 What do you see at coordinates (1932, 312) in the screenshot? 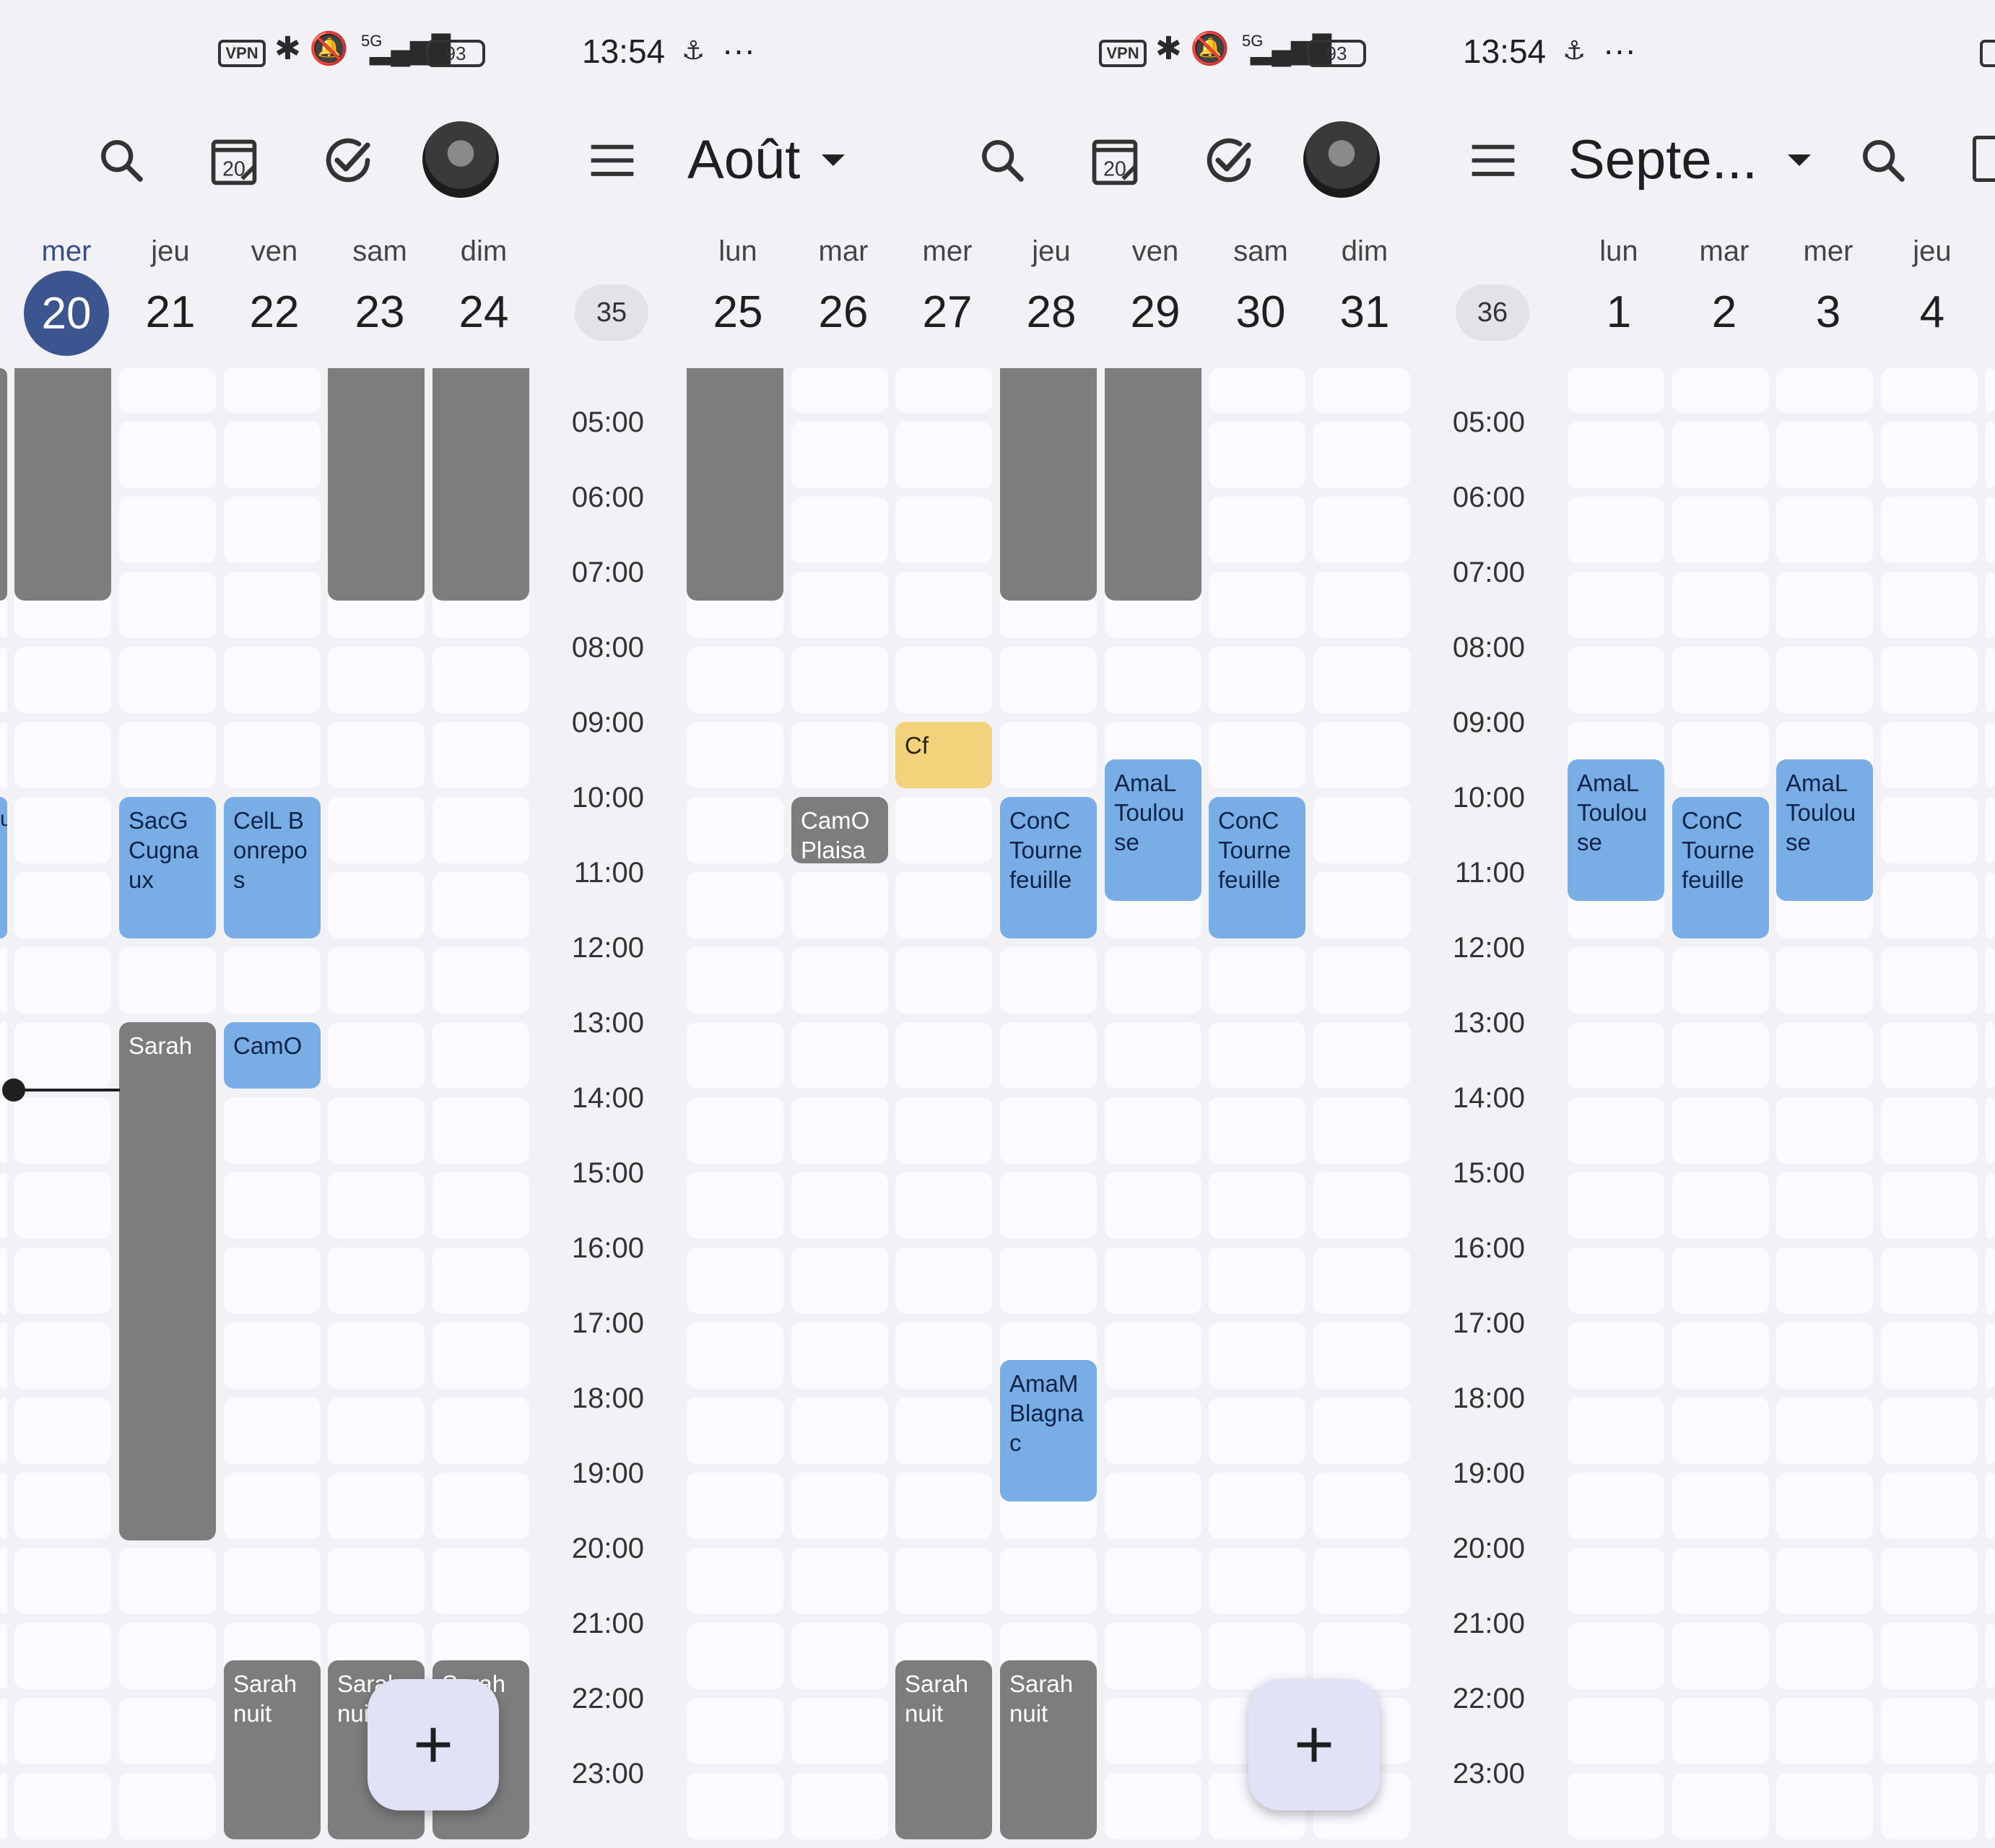
I see `day-number: 4` at bounding box center [1932, 312].